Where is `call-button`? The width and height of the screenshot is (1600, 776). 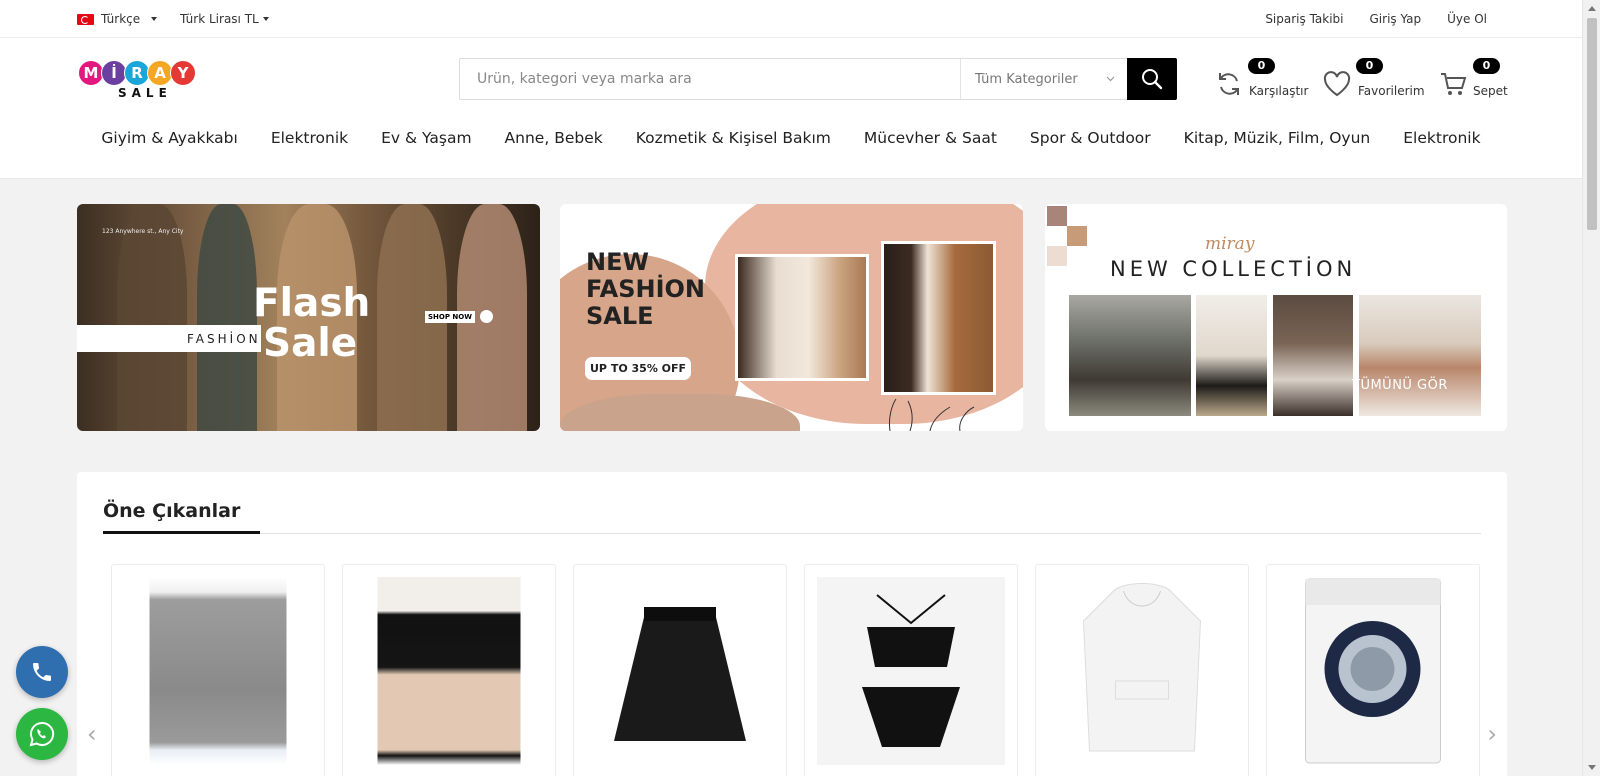 call-button is located at coordinates (42, 672).